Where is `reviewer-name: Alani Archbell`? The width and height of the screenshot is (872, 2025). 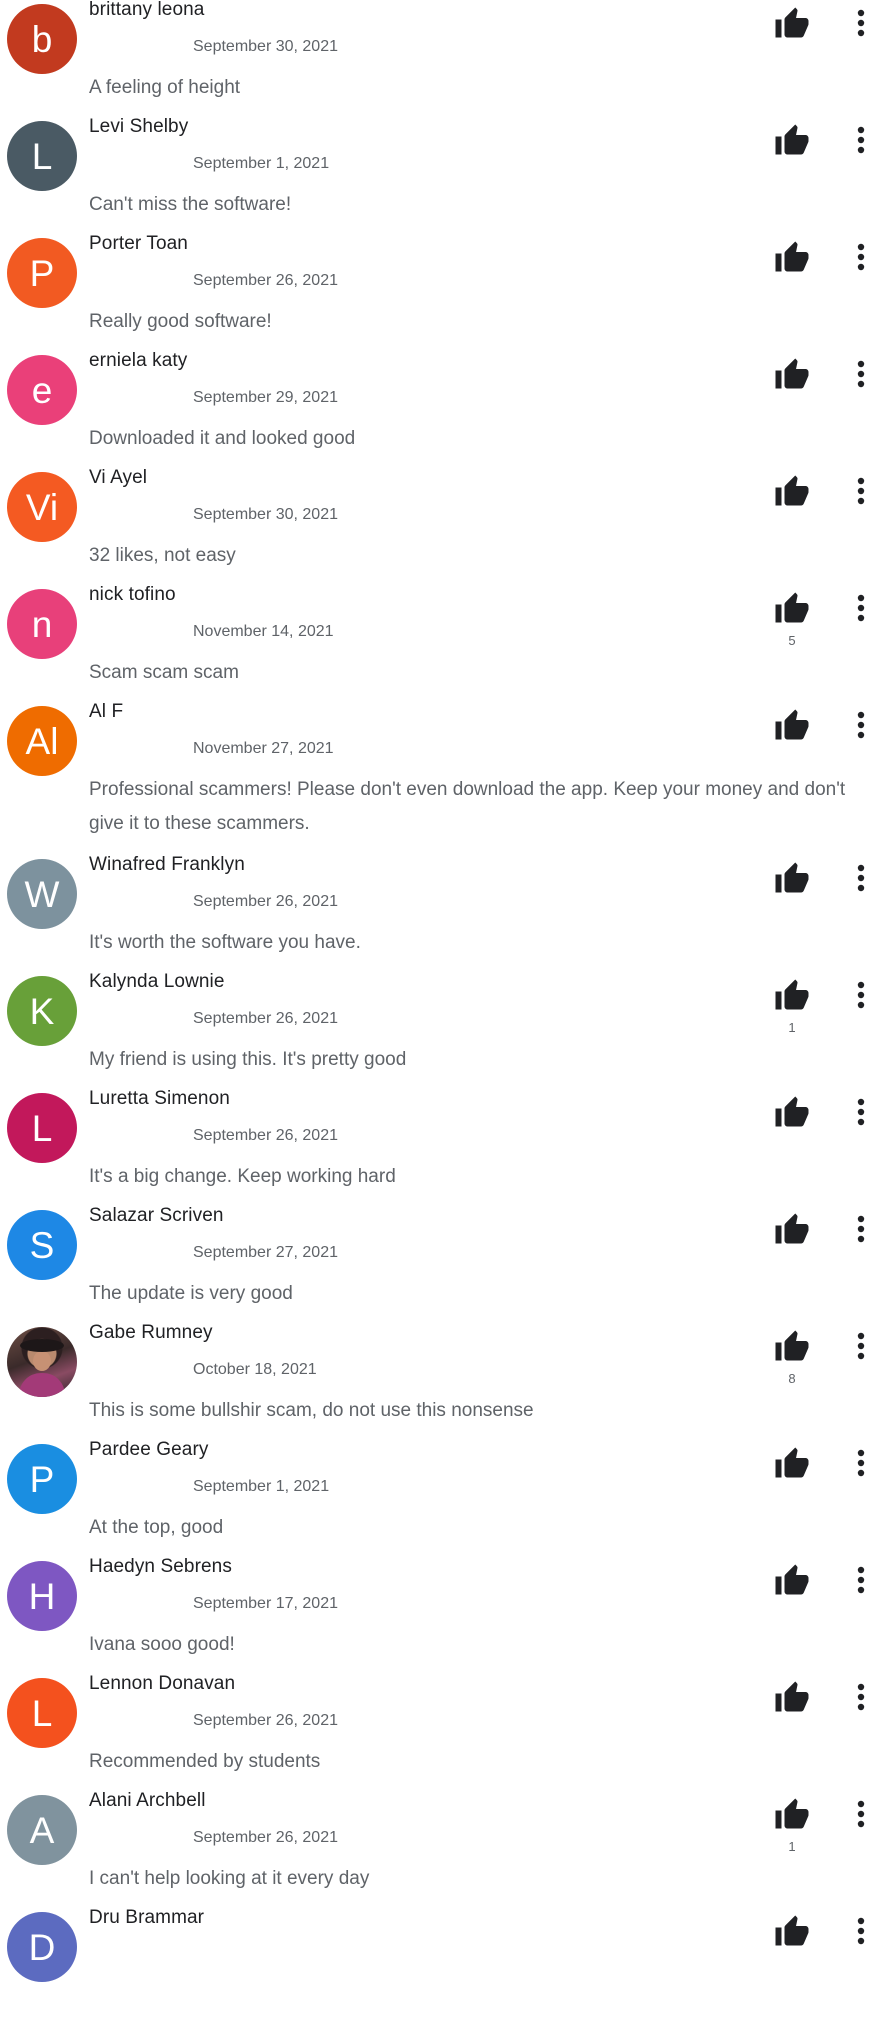 reviewer-name: Alani Archbell is located at coordinates (147, 1800).